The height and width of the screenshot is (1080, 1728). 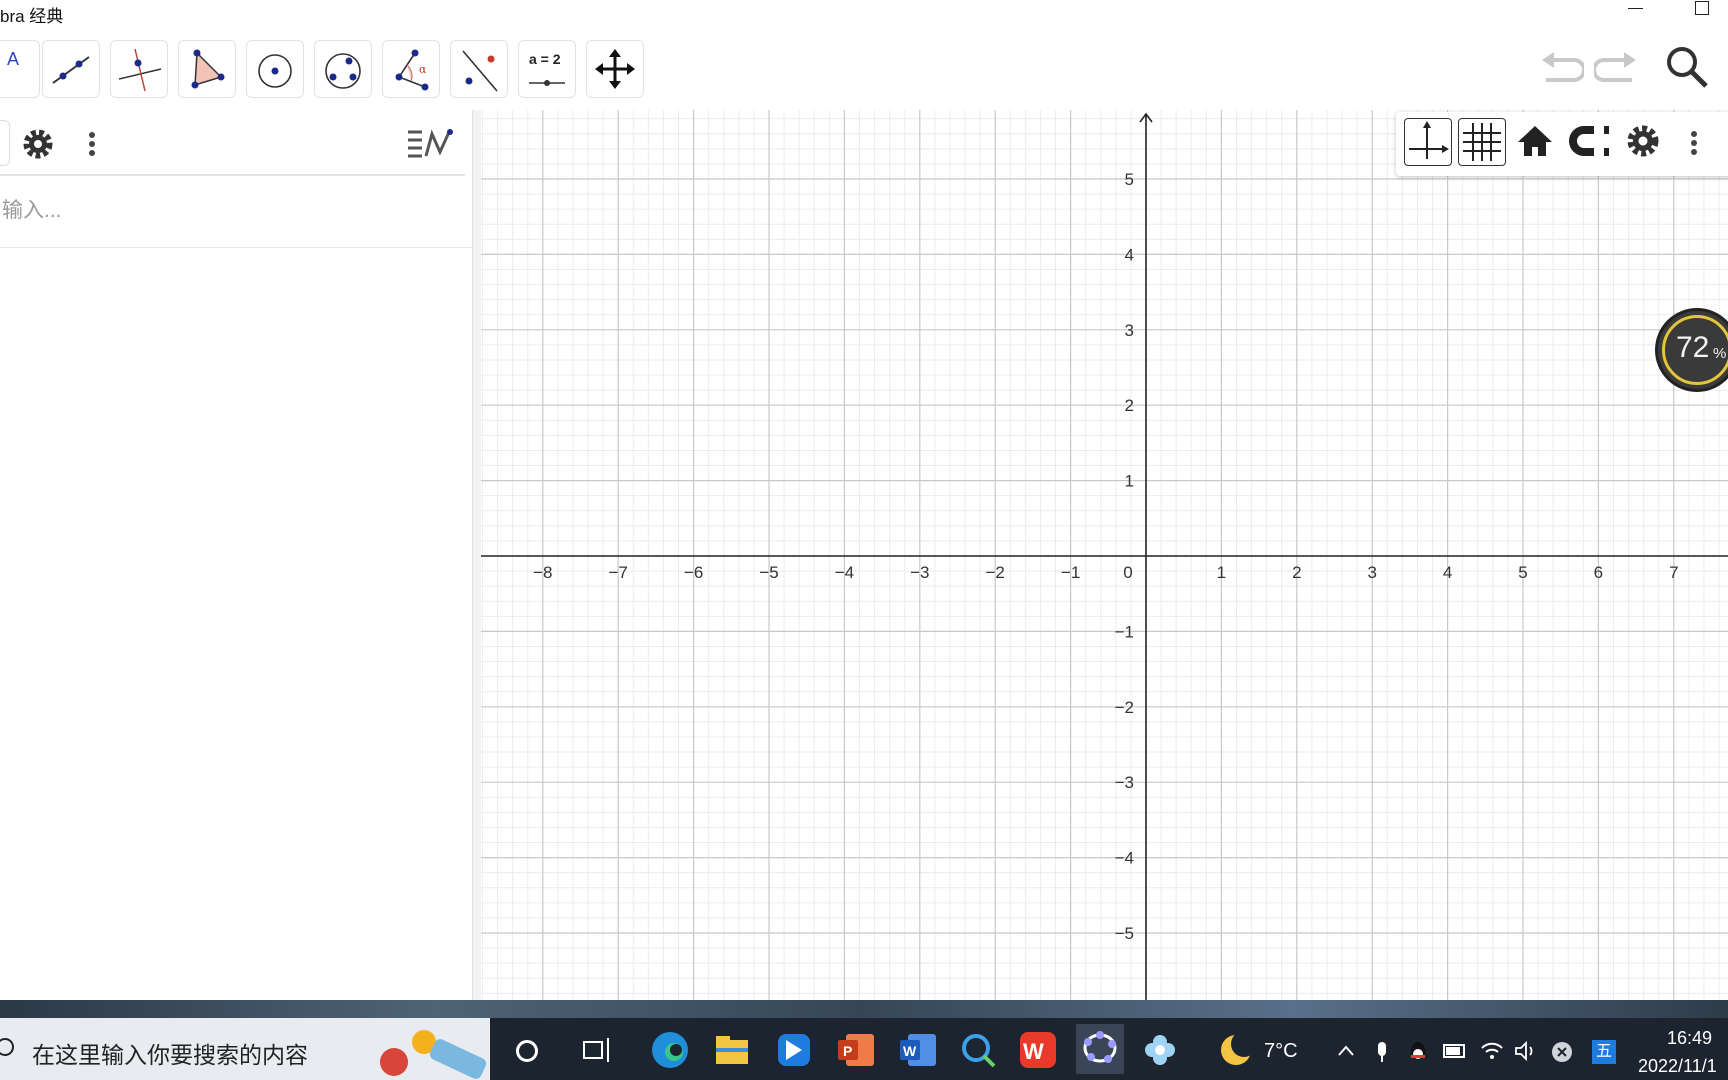 What do you see at coordinates (32, 16) in the screenshot?
I see `window-title: bra 经典` at bounding box center [32, 16].